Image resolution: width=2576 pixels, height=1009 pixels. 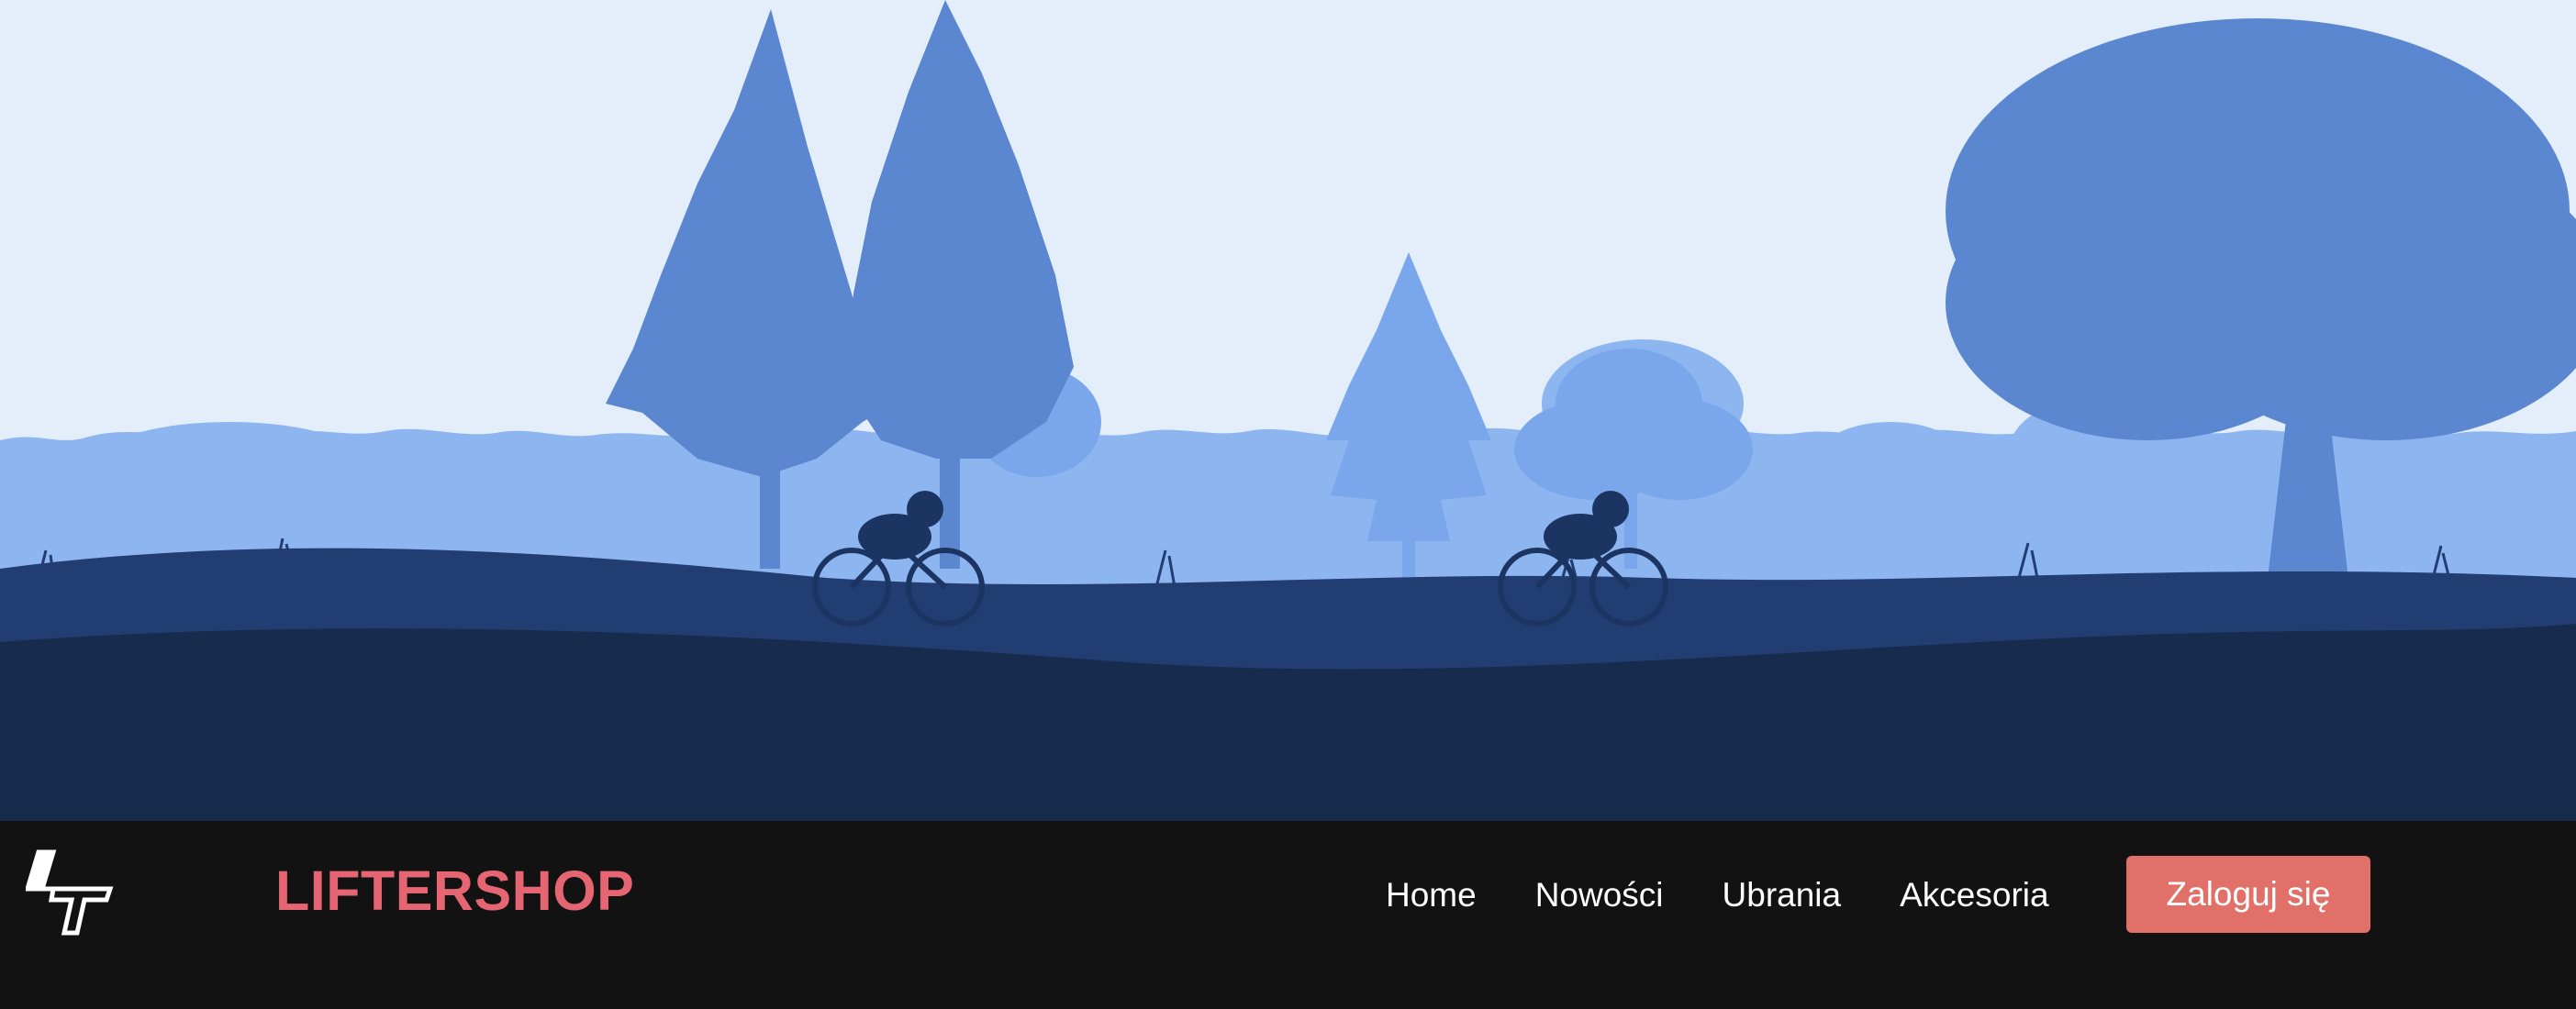 I want to click on nav-link-accessories: Akcesoria, so click(x=1974, y=895).